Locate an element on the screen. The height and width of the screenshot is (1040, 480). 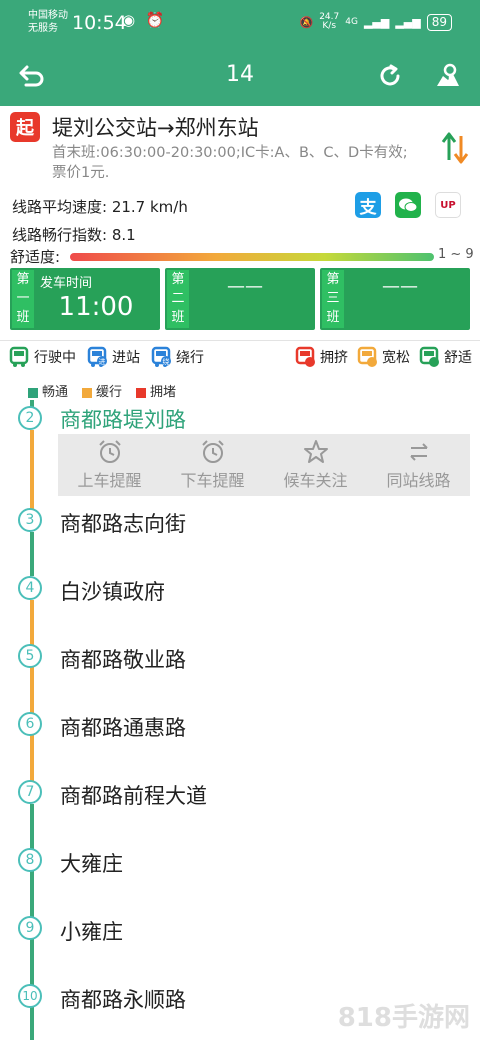
bus-legend-label: 行驶中 is located at coordinates (55, 358).